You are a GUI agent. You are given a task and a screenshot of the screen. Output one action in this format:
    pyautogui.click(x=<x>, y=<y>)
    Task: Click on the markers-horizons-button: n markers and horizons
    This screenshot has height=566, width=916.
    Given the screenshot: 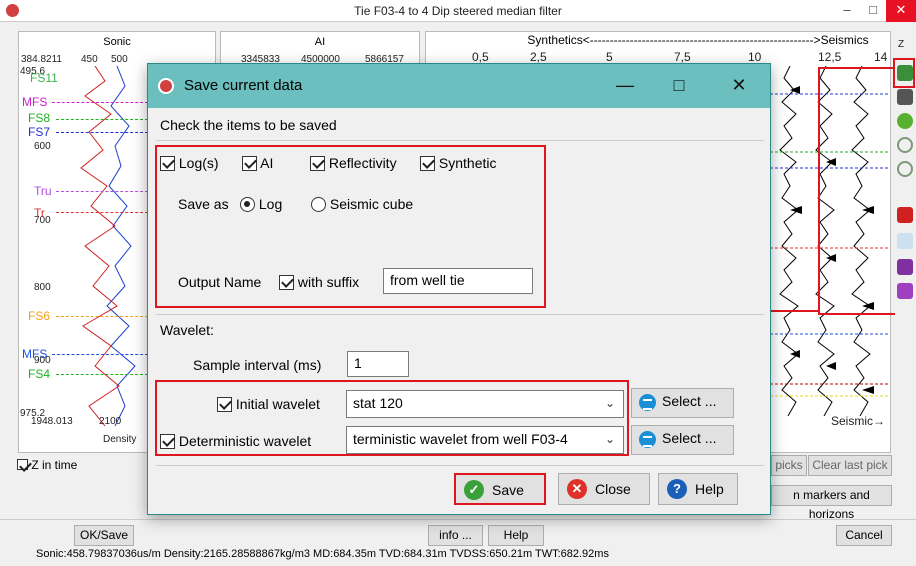 What is the action you would take?
    pyautogui.click(x=831, y=503)
    